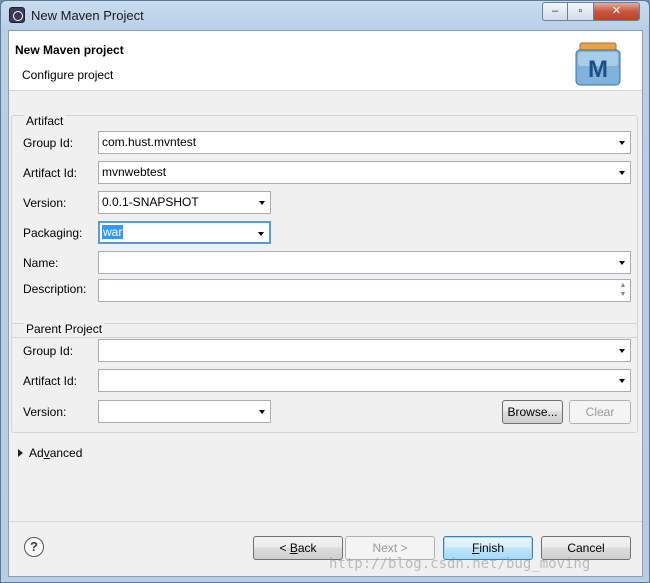  Describe the element at coordinates (581, 11) in the screenshot. I see `maximize-button: ▫` at that location.